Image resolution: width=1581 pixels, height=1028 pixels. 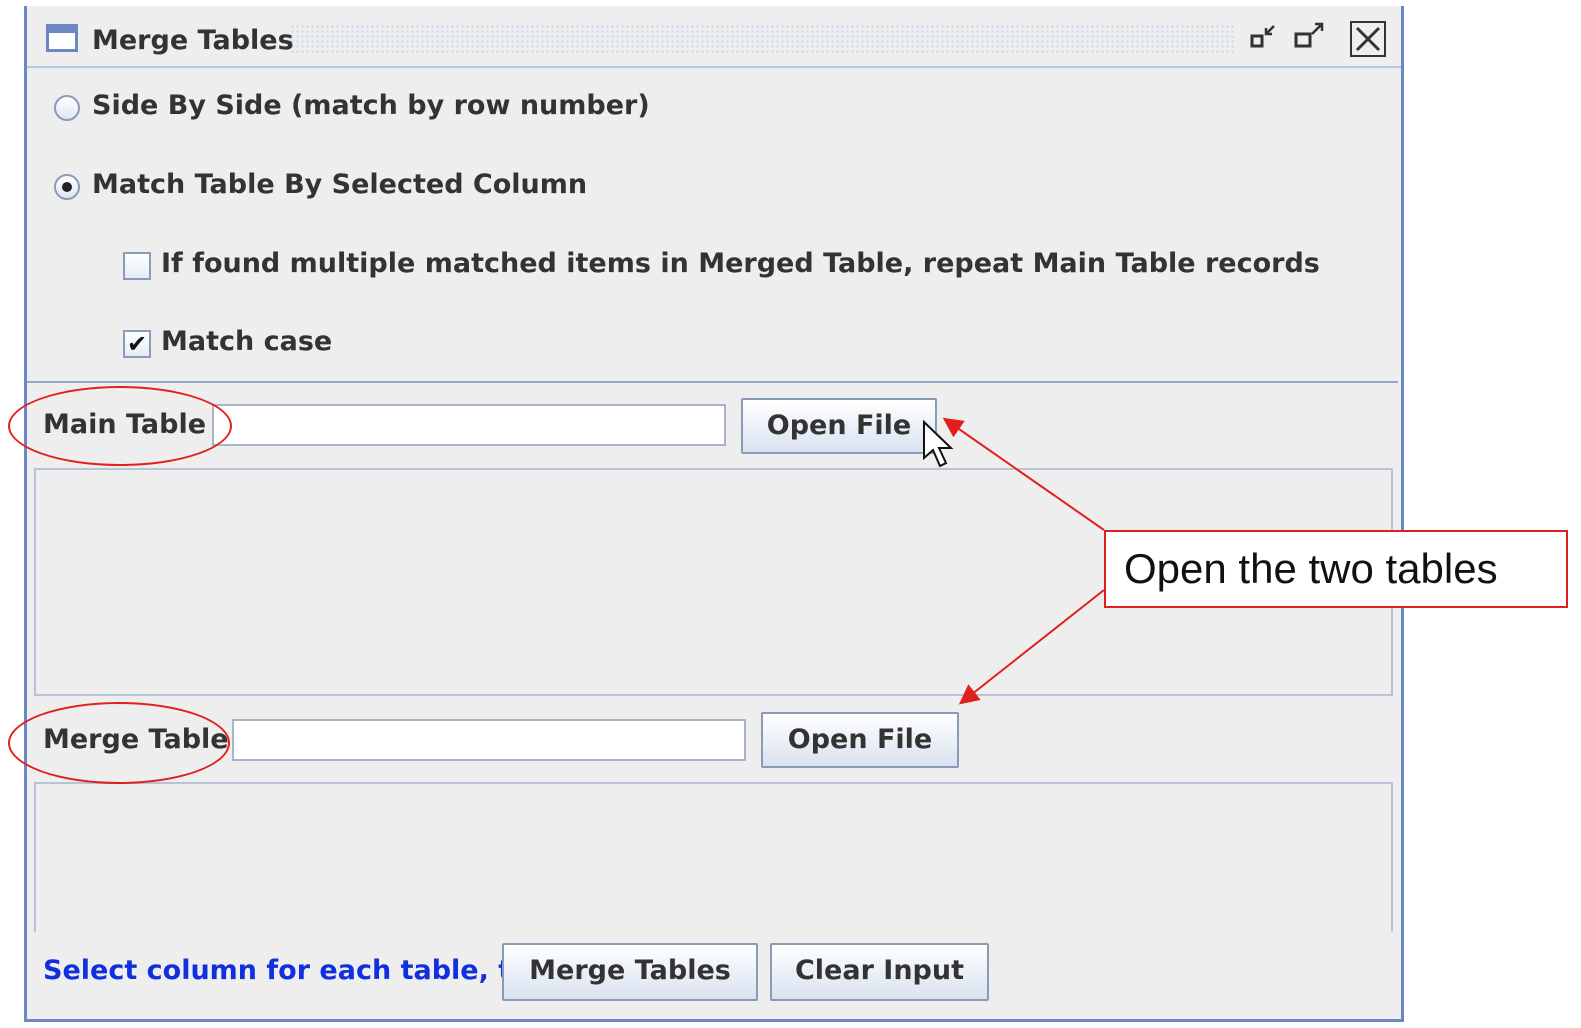 What do you see at coordinates (1014, 561) in the screenshot?
I see `annotation-arrows` at bounding box center [1014, 561].